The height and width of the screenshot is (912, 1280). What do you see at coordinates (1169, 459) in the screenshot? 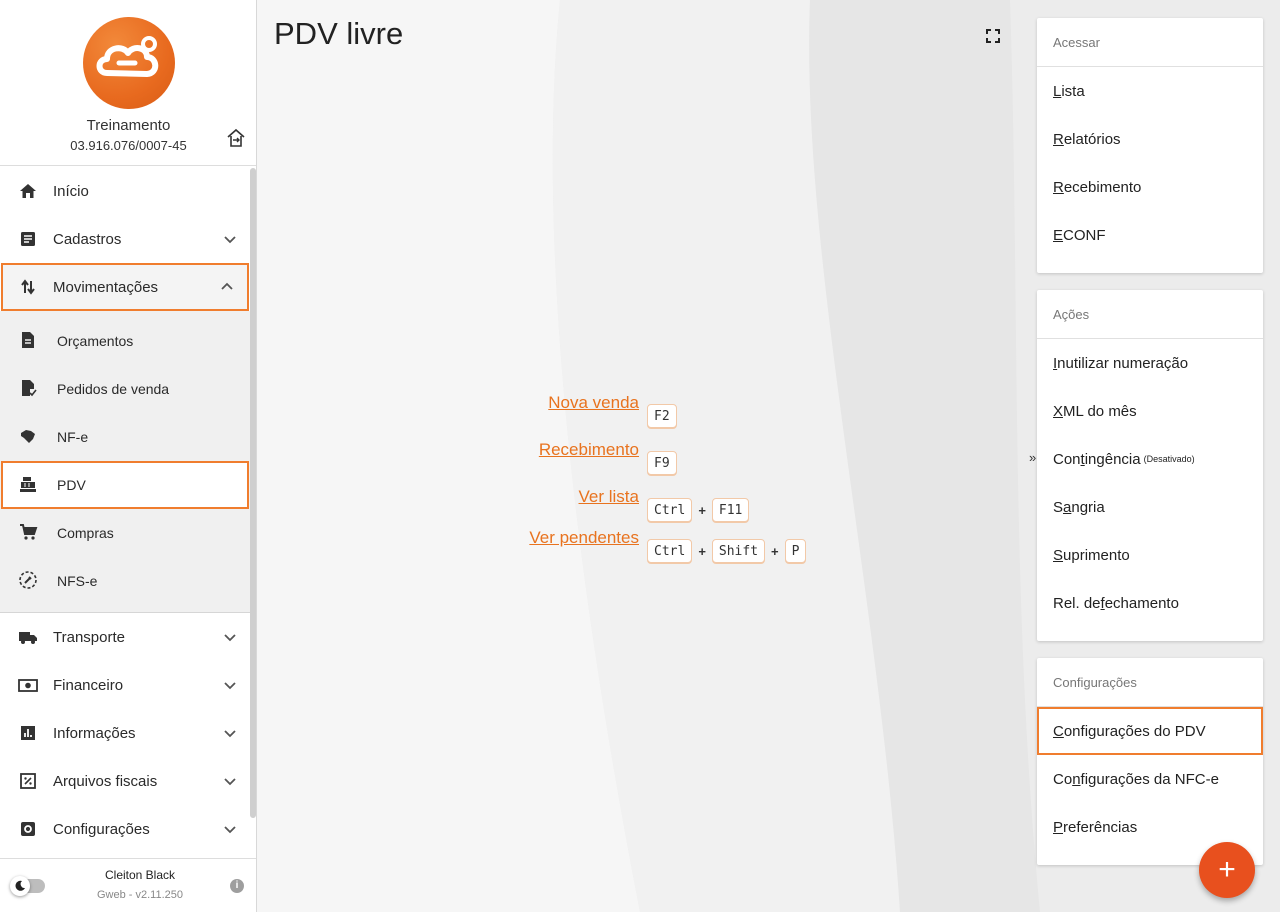
I see `disabled-note: (Desativado)` at bounding box center [1169, 459].